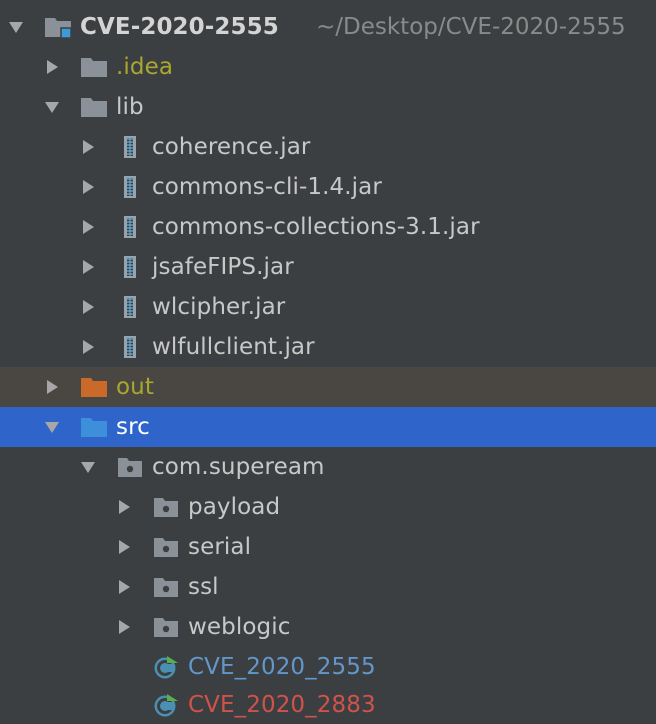 The height and width of the screenshot is (724, 656). I want to click on tree-row-package: com.supeream, so click(328, 467).